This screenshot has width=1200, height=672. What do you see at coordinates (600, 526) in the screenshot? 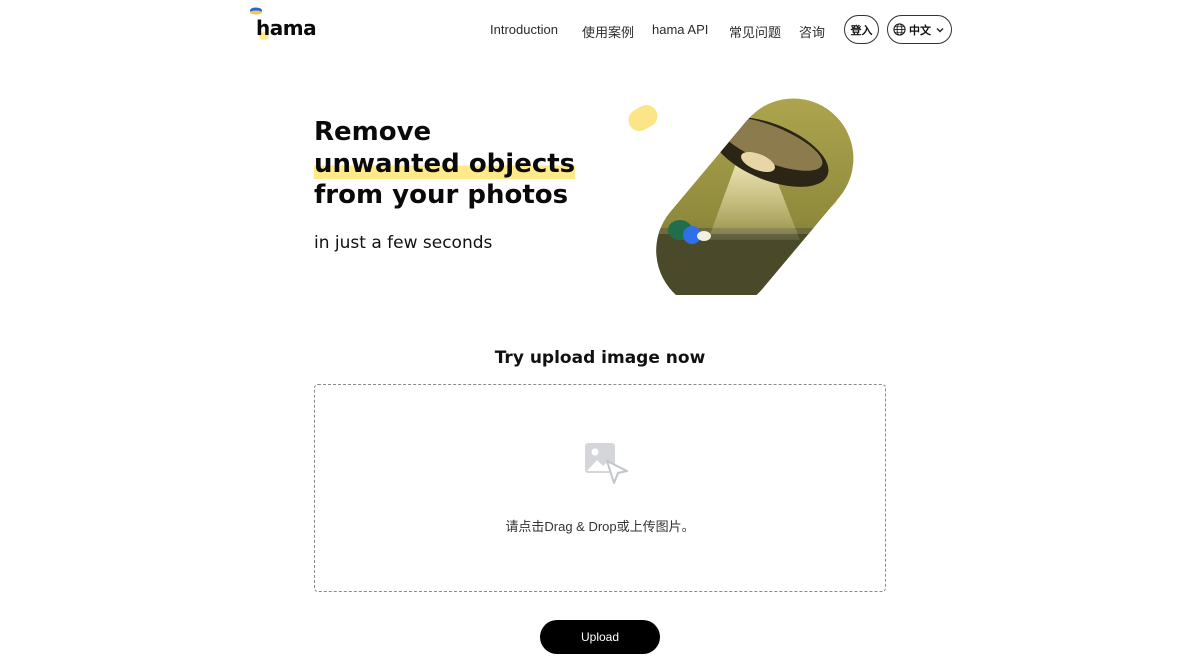
I see `dropzone-instructions: 请点击Drag & Drop或上传图片。` at bounding box center [600, 526].